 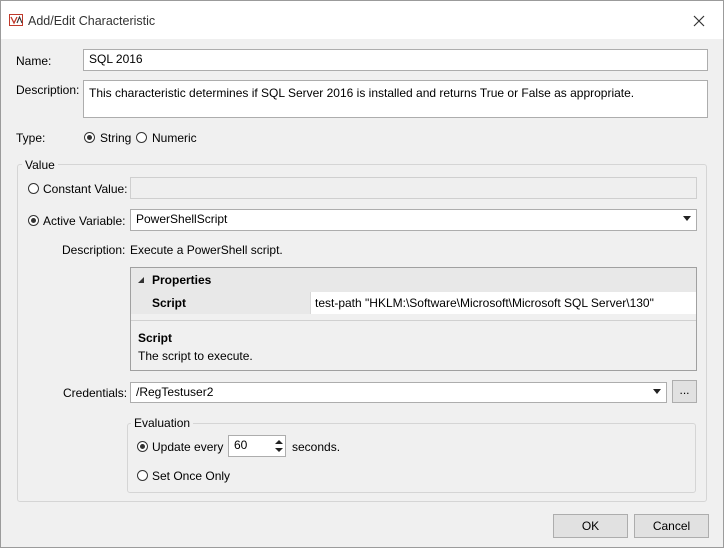 I want to click on credentials-label: Credentials:, so click(x=95, y=393).